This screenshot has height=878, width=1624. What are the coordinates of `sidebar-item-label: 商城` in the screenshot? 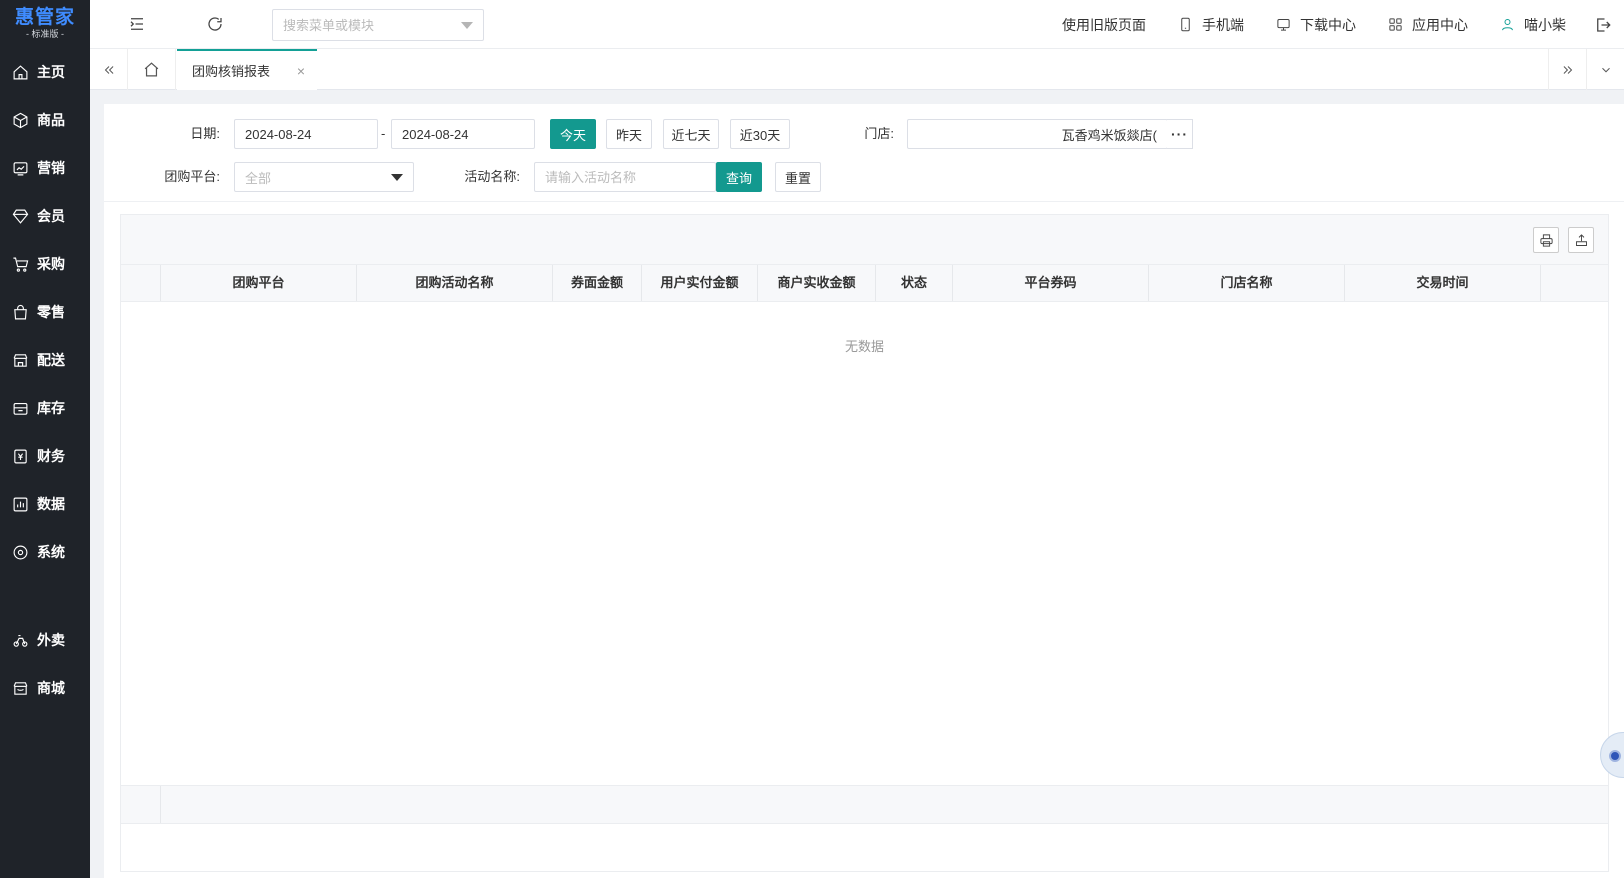 It's located at (51, 688).